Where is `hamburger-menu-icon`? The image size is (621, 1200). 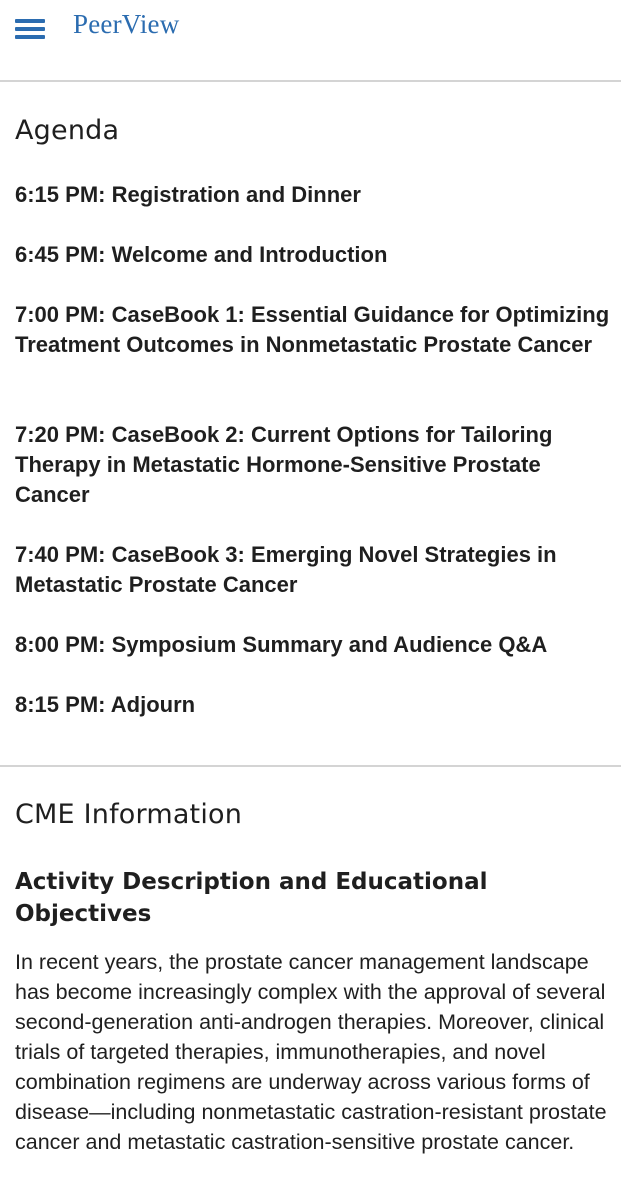 hamburger-menu-icon is located at coordinates (30, 29).